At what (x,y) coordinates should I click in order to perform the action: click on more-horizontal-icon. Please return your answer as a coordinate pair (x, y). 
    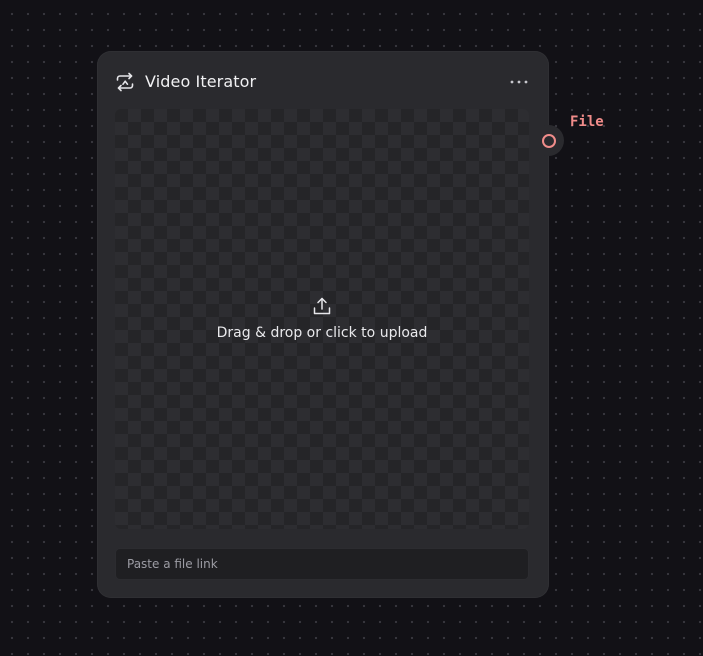
    Looking at the image, I should click on (519, 82).